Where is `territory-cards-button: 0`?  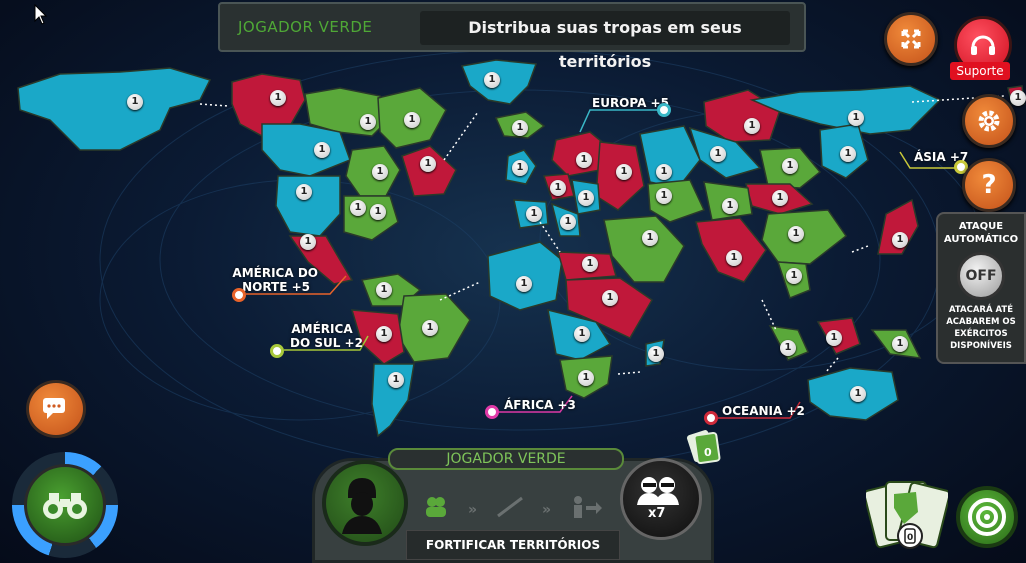 territory-cards-button: 0 is located at coordinates (907, 518).